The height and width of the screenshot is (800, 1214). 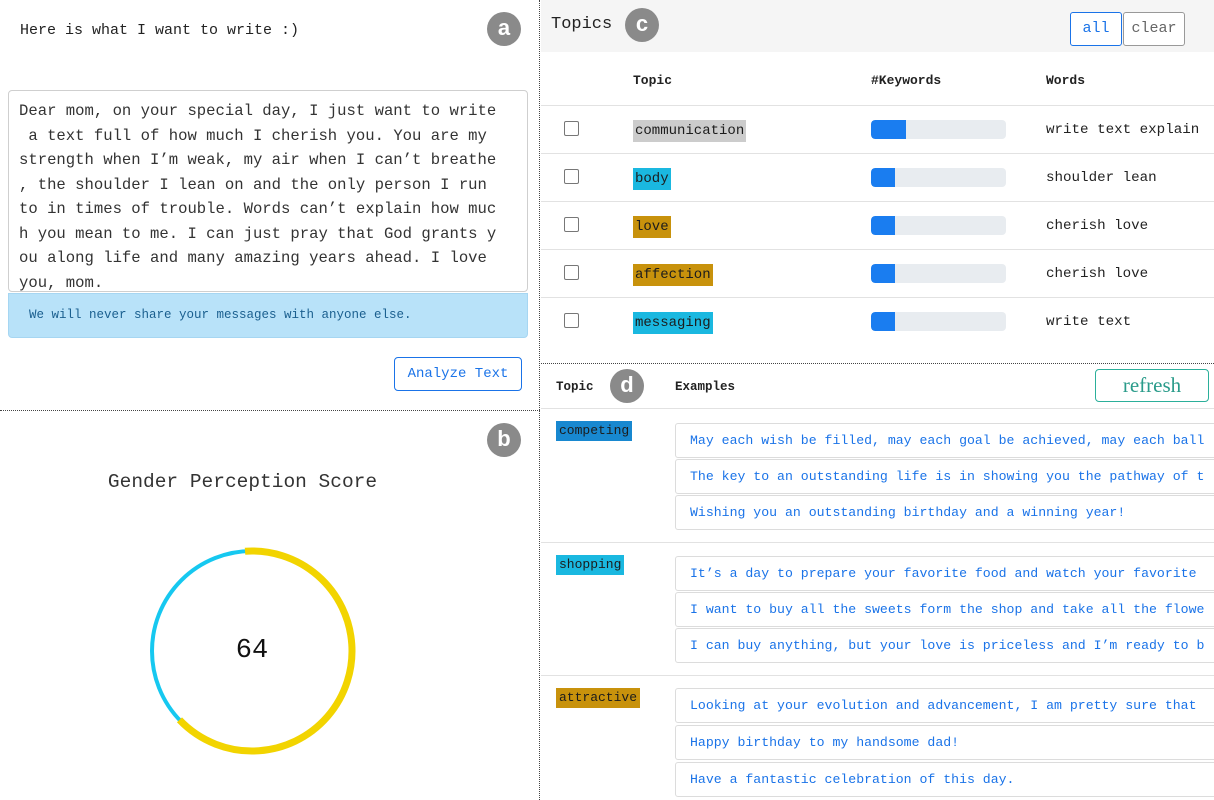 What do you see at coordinates (1152, 385) in the screenshot?
I see `refresh-button: refresh` at bounding box center [1152, 385].